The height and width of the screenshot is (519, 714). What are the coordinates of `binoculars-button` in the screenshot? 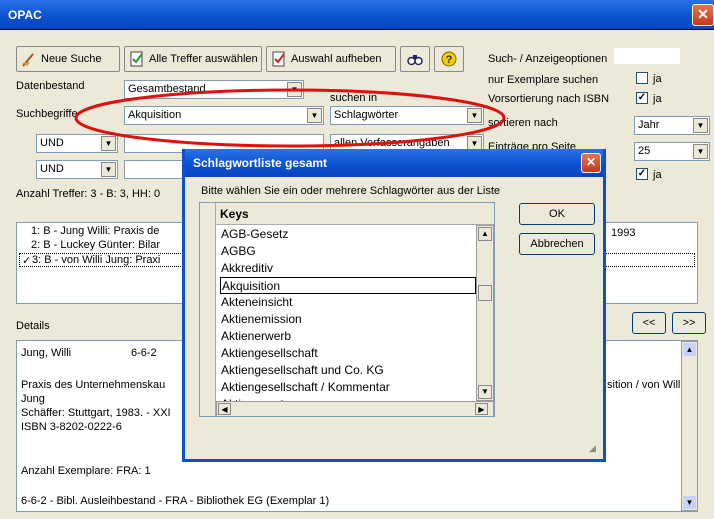 It's located at (415, 59).